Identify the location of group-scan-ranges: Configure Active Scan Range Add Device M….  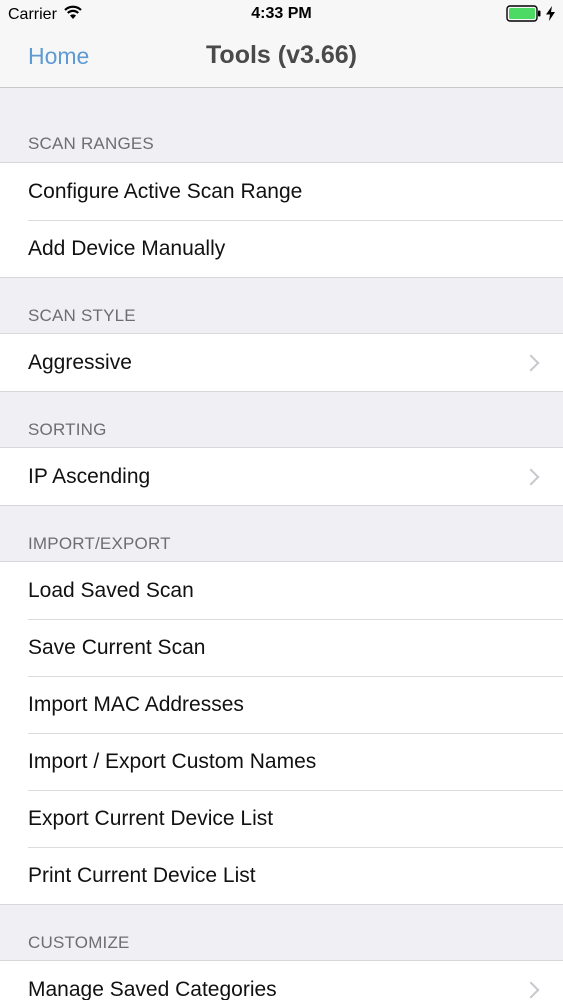
(281, 220).